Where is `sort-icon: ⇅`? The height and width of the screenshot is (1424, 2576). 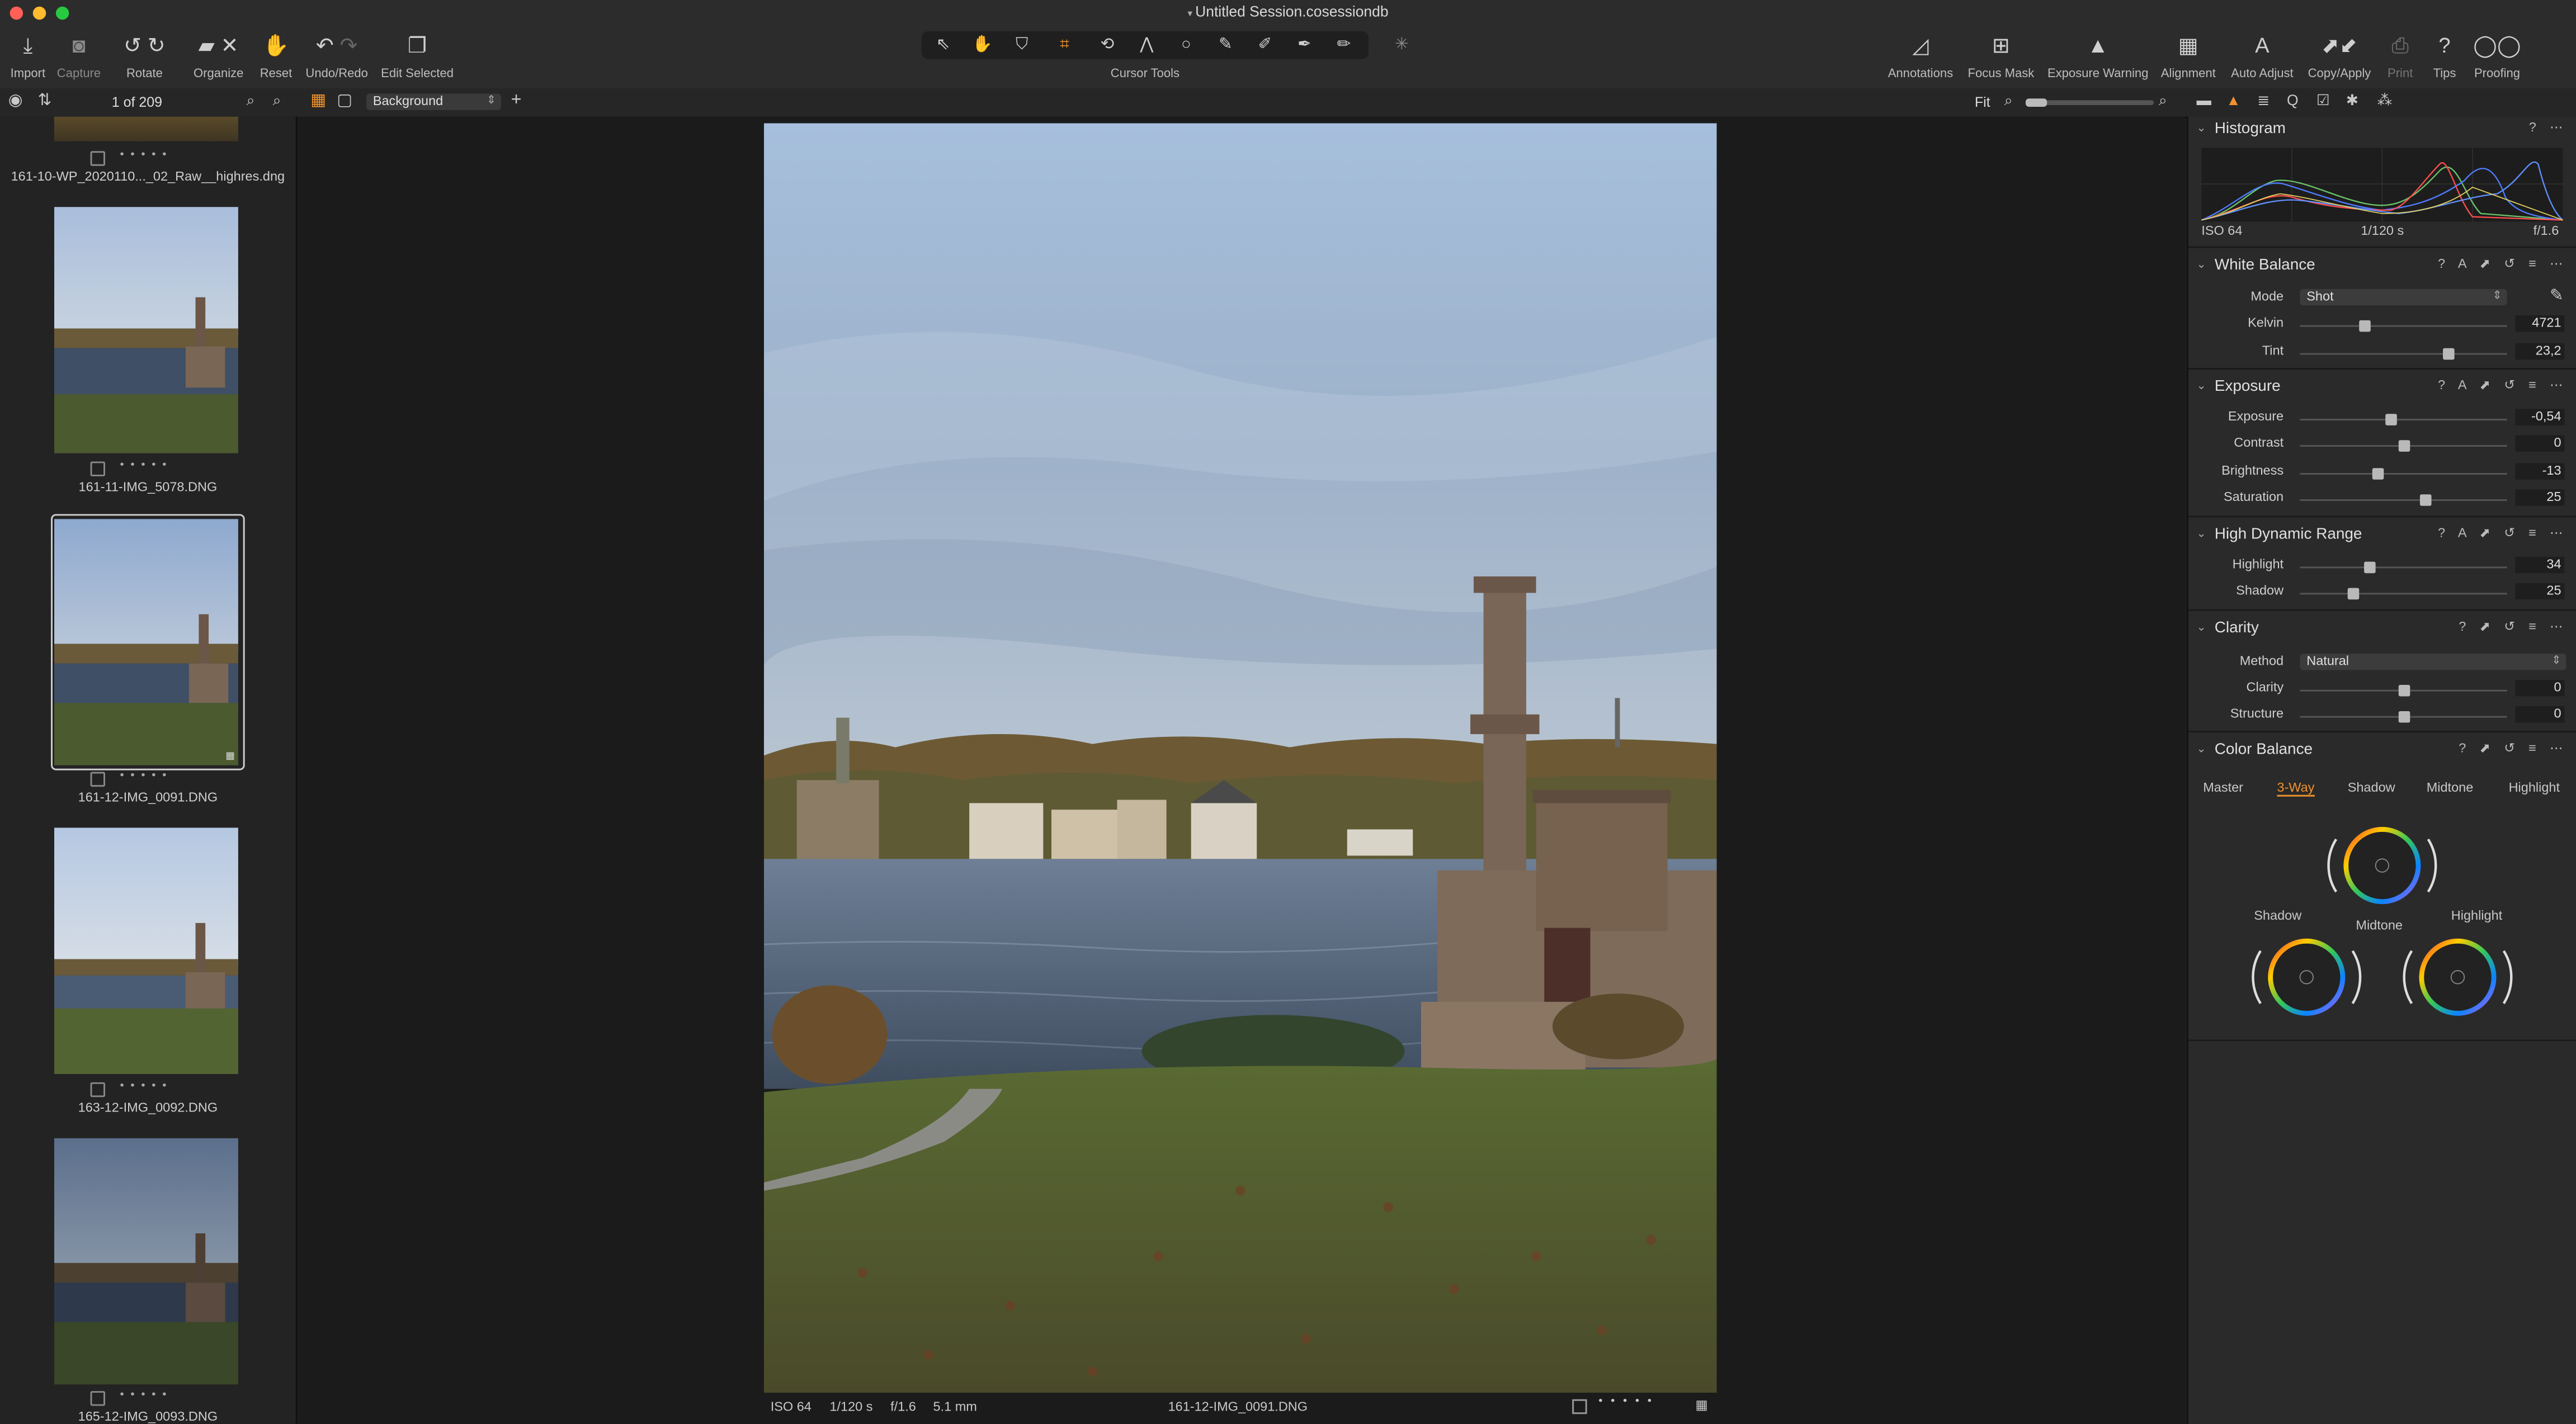 sort-icon: ⇅ is located at coordinates (45, 101).